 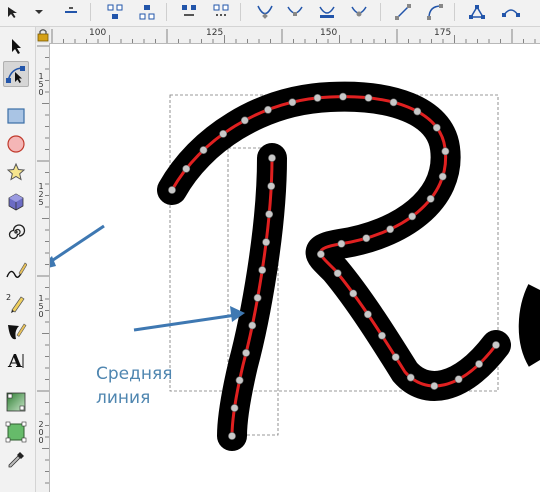 I want to click on horizontal-ruler: 100 125 150 175, so click(x=295, y=35).